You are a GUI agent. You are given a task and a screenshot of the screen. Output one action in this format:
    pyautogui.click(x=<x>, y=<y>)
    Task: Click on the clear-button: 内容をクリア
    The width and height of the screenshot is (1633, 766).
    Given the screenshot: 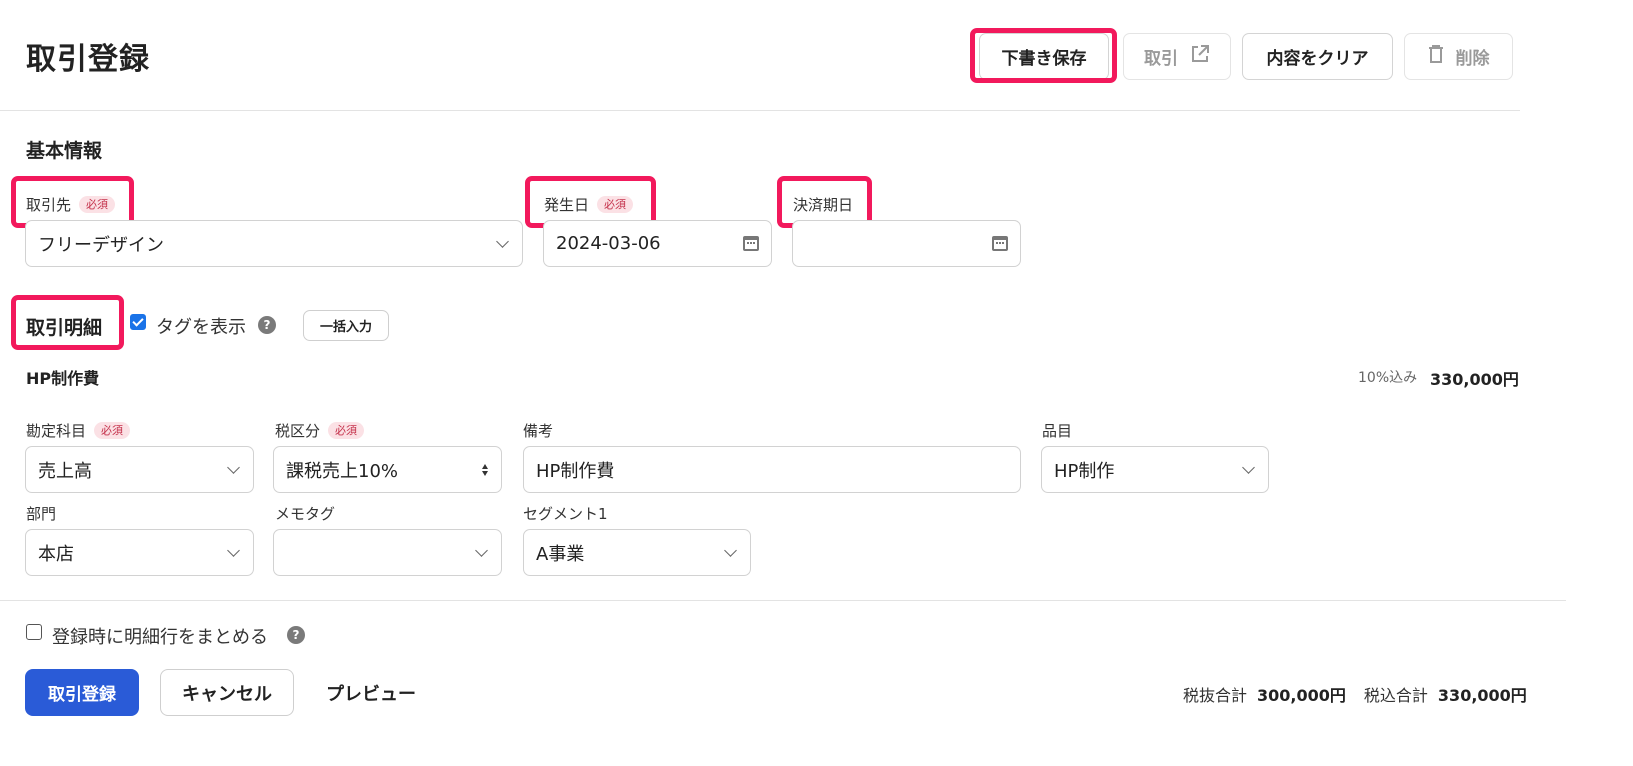 What is the action you would take?
    pyautogui.click(x=1317, y=56)
    